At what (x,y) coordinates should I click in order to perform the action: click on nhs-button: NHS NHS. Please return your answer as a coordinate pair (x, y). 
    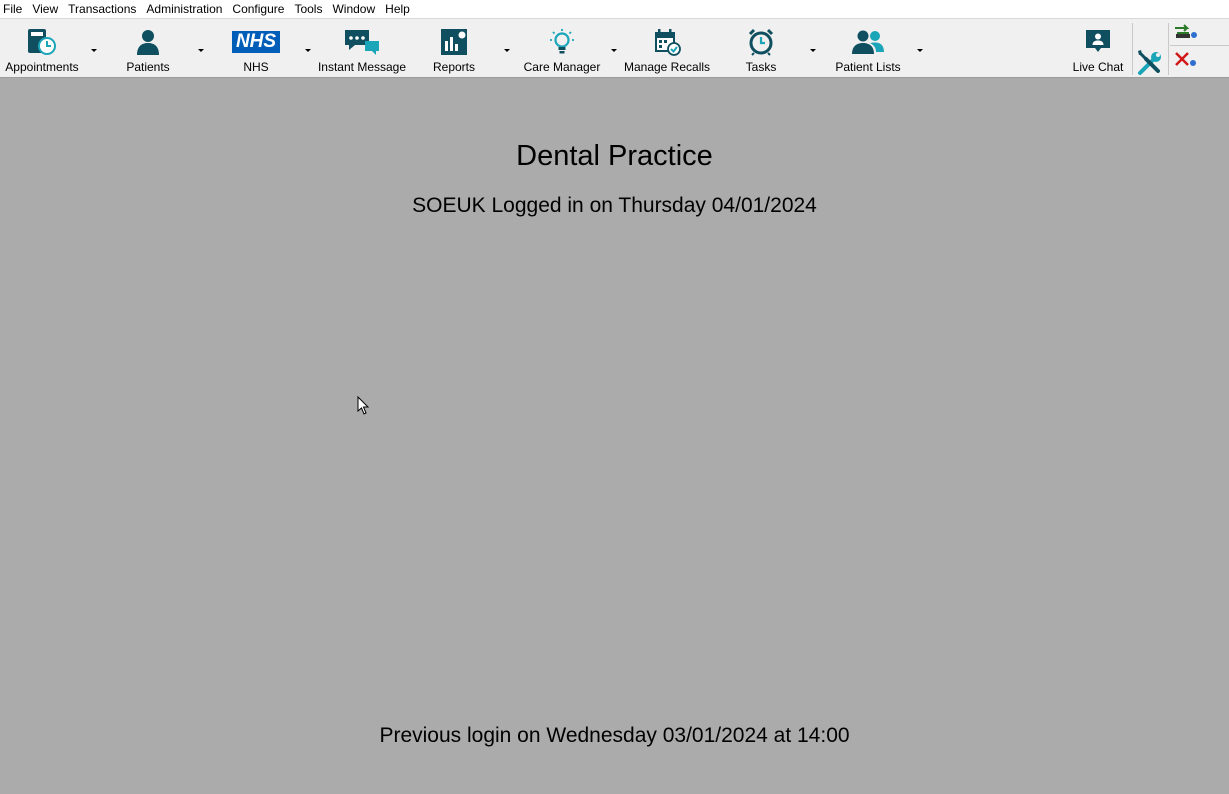
    Looking at the image, I should click on (256, 48).